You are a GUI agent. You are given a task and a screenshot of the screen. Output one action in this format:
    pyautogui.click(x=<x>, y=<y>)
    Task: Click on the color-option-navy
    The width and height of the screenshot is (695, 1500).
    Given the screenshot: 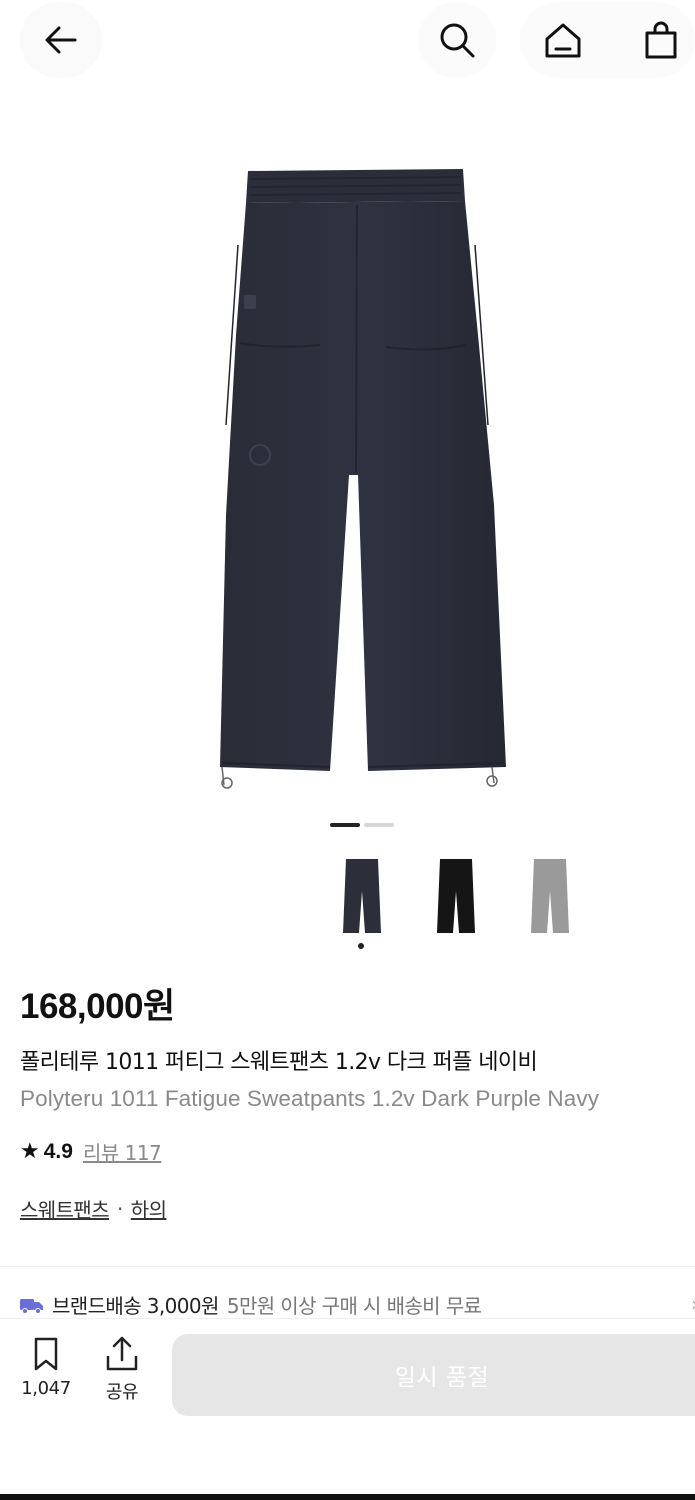 What is the action you would take?
    pyautogui.click(x=362, y=895)
    